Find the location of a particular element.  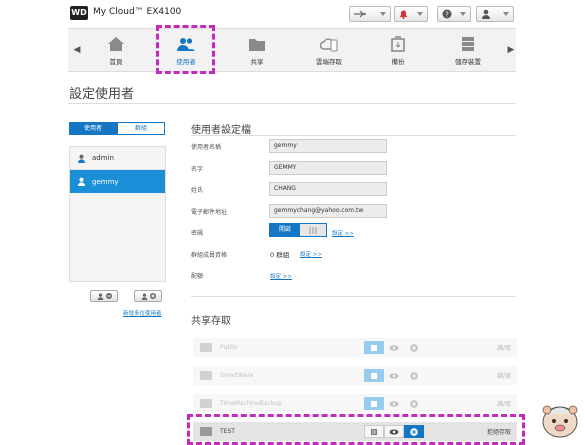

profile-divider is located at coordinates (353, 135).